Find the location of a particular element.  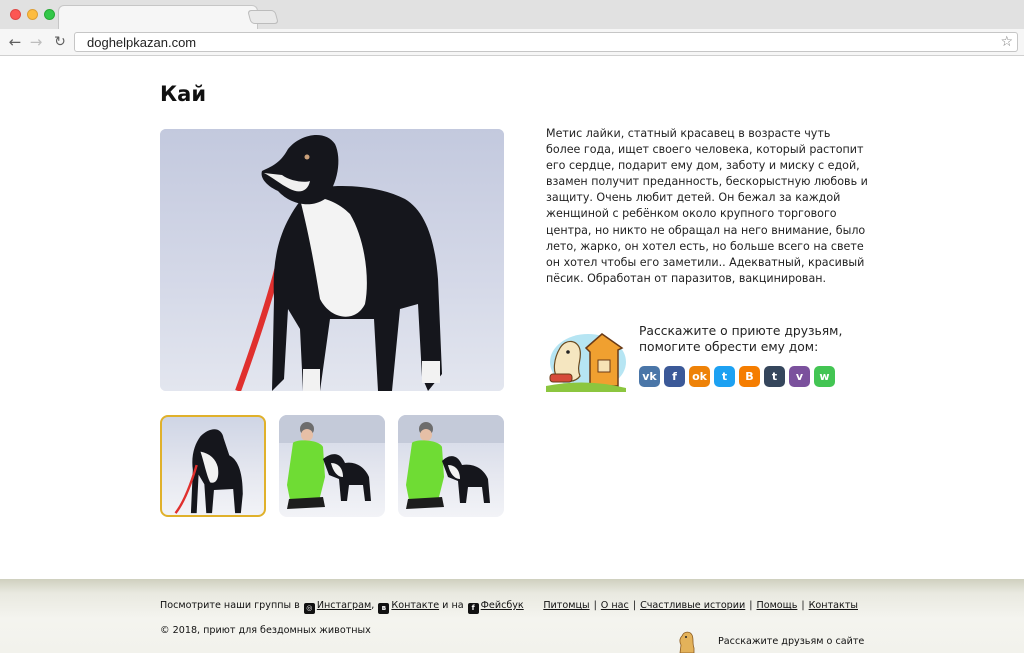

maximize-window-icon is located at coordinates (49, 14).